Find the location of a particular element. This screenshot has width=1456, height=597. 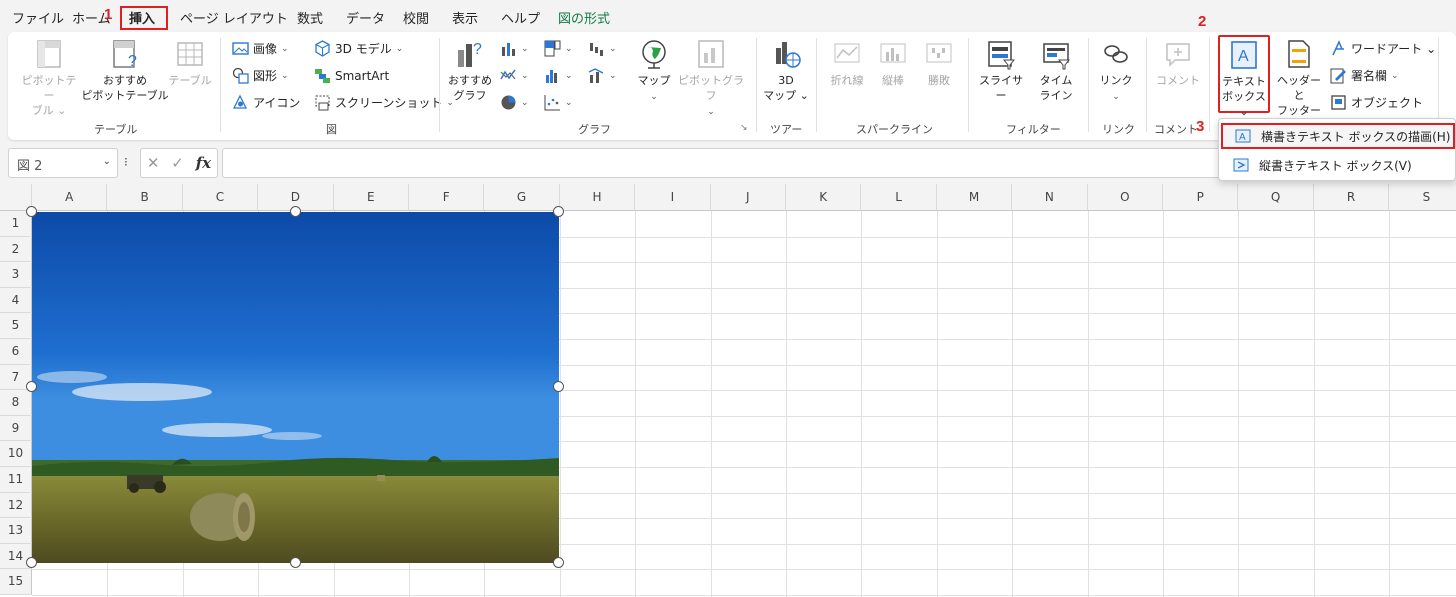

comment-button: コメント is located at coordinates (1178, 63).